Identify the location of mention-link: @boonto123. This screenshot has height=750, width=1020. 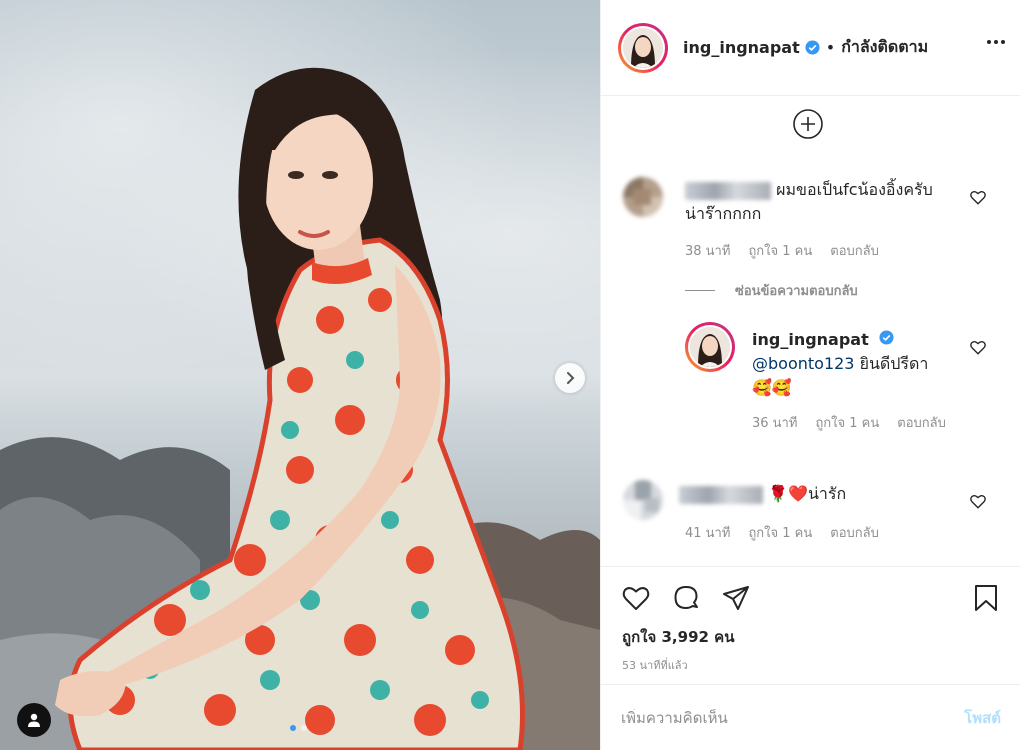
(803, 363).